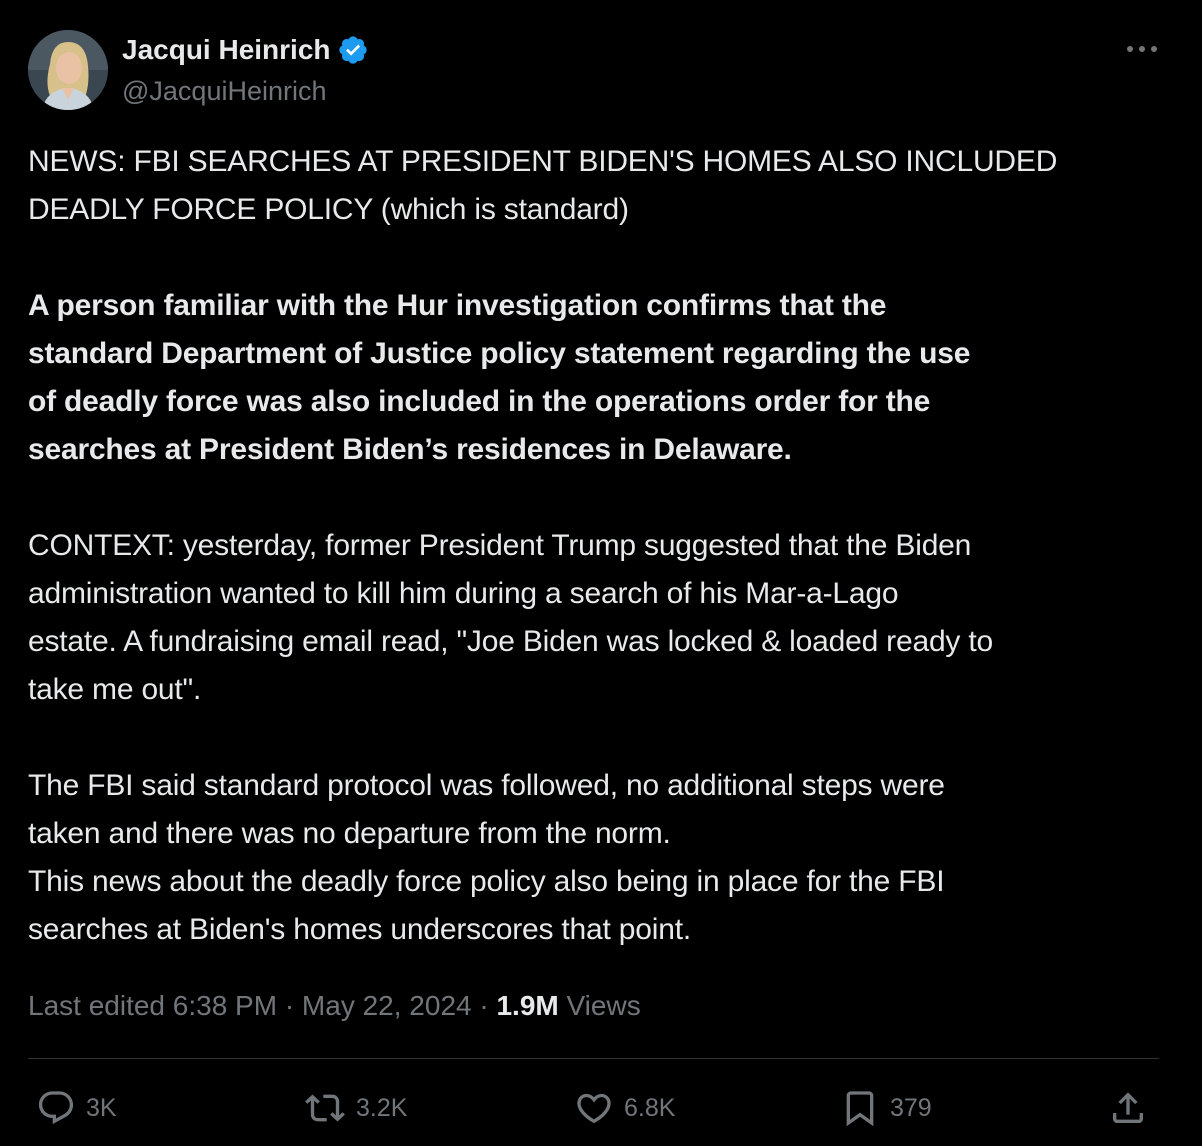 The image size is (1202, 1146). I want to click on bookmark-icon, so click(860, 1109).